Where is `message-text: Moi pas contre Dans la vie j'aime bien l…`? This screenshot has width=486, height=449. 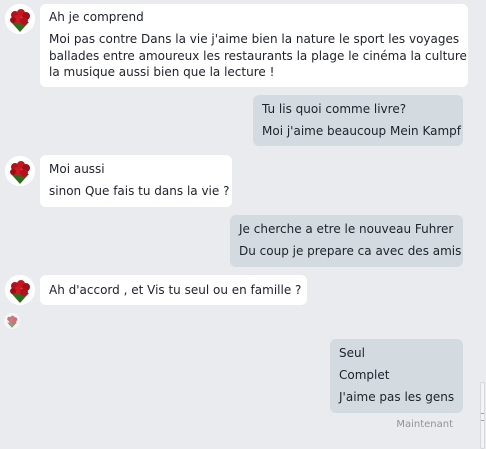
message-text: Moi pas contre Dans la vie j'aime bien l… is located at coordinates (254, 39).